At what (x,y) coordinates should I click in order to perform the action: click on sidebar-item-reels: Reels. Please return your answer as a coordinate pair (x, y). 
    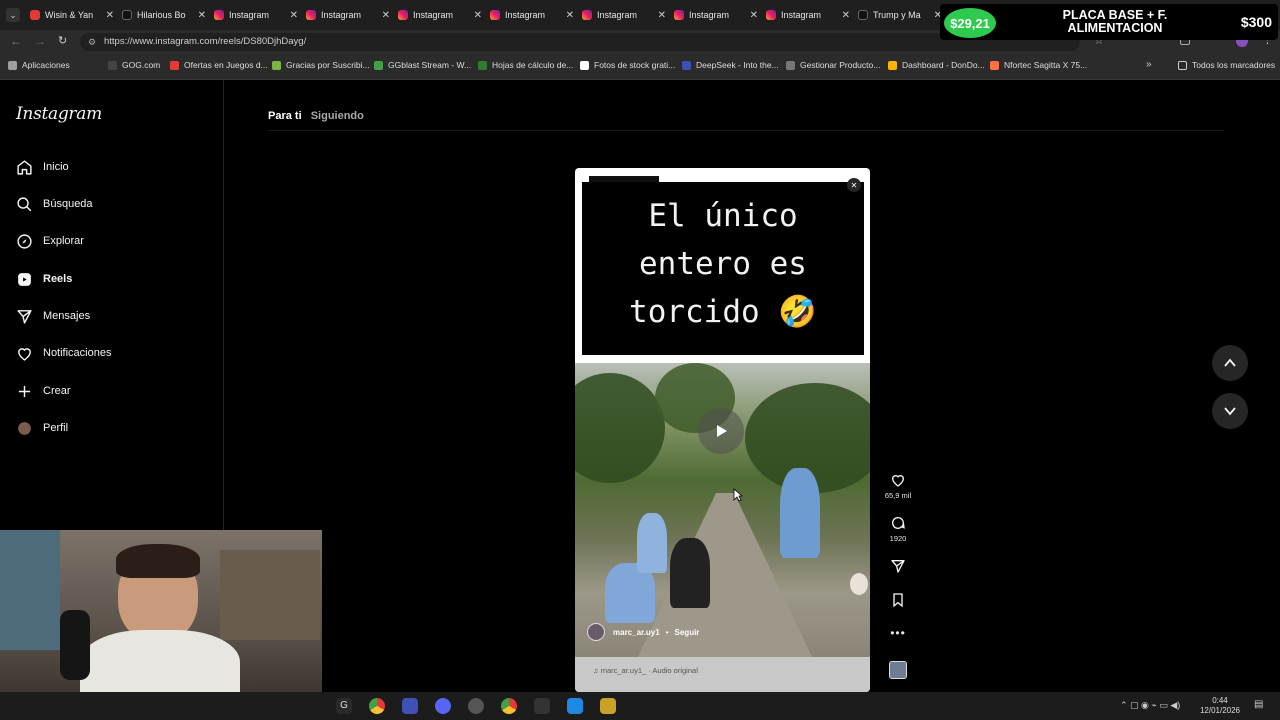
    Looking at the image, I should click on (44, 279).